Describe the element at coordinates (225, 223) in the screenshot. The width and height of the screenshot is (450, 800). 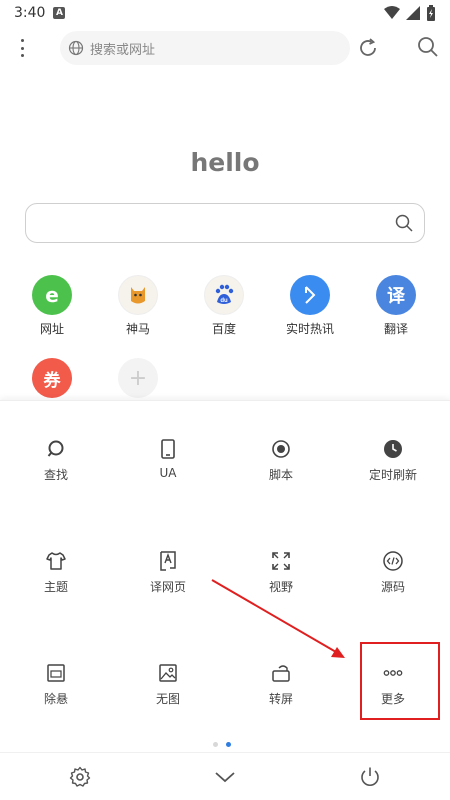
I see `home-search-input` at that location.